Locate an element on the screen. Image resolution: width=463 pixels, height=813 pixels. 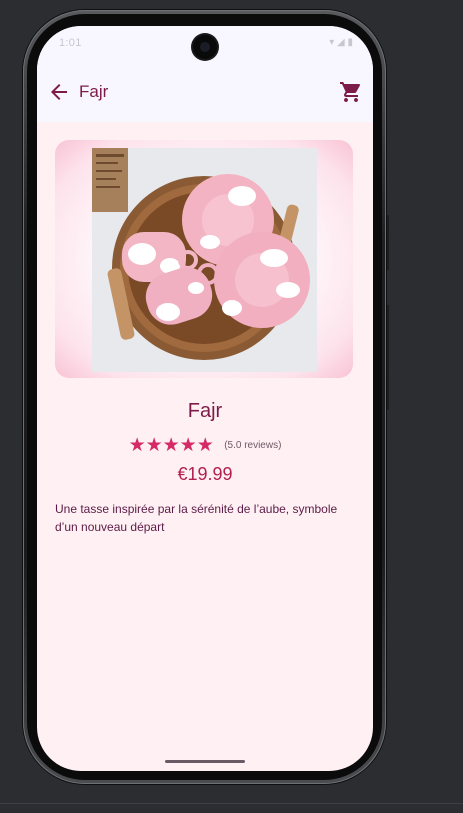
arrow-back-icon is located at coordinates (59, 92).